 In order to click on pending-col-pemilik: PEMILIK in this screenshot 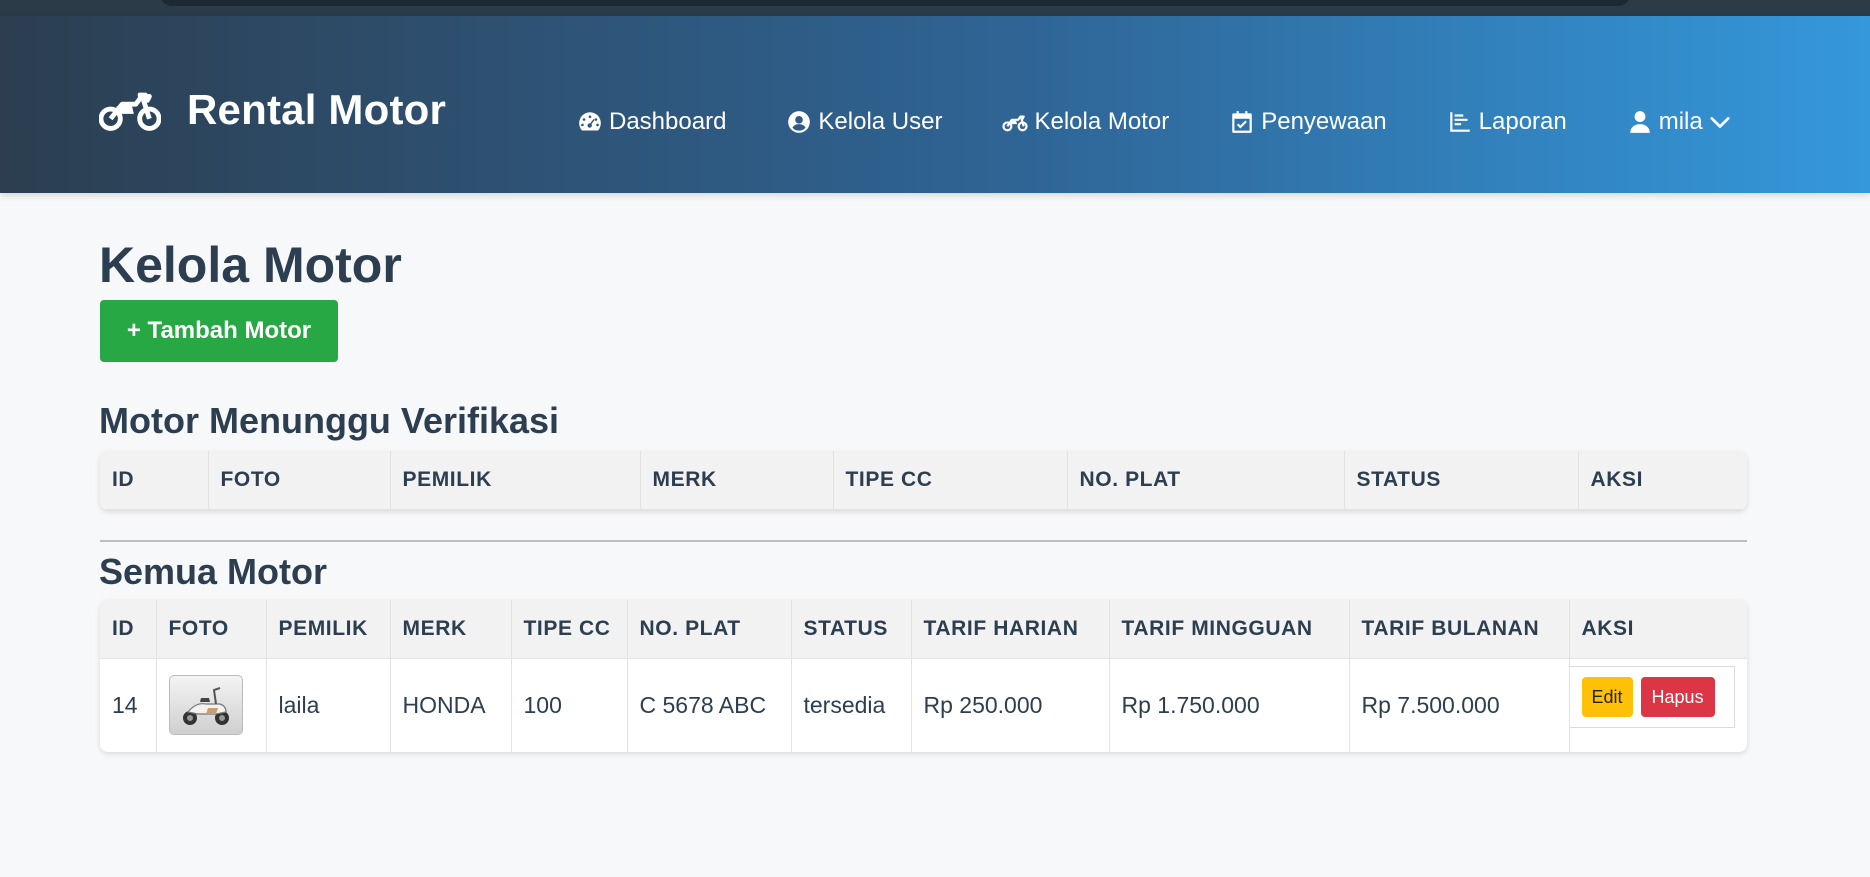, I will do `click(515, 480)`.